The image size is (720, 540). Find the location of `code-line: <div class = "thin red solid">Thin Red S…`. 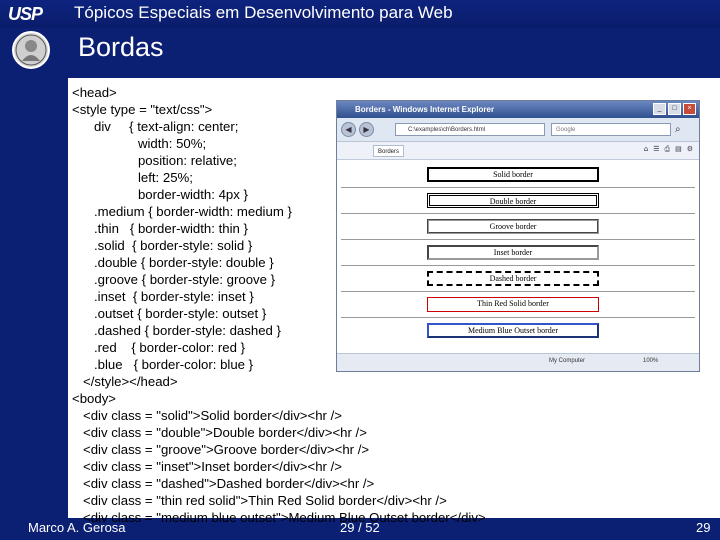

code-line: <div class = "thin red solid">Thin Red S… is located at coordinates (259, 500).